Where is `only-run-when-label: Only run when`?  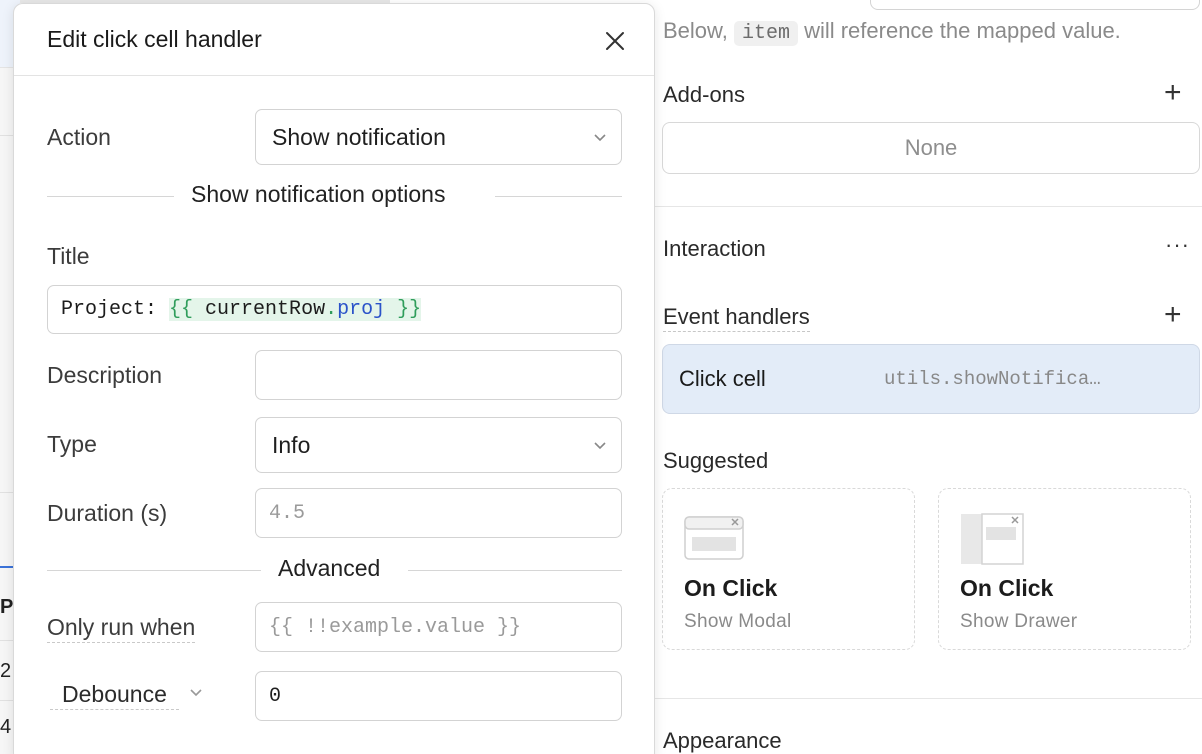 only-run-when-label: Only run when is located at coordinates (121, 628).